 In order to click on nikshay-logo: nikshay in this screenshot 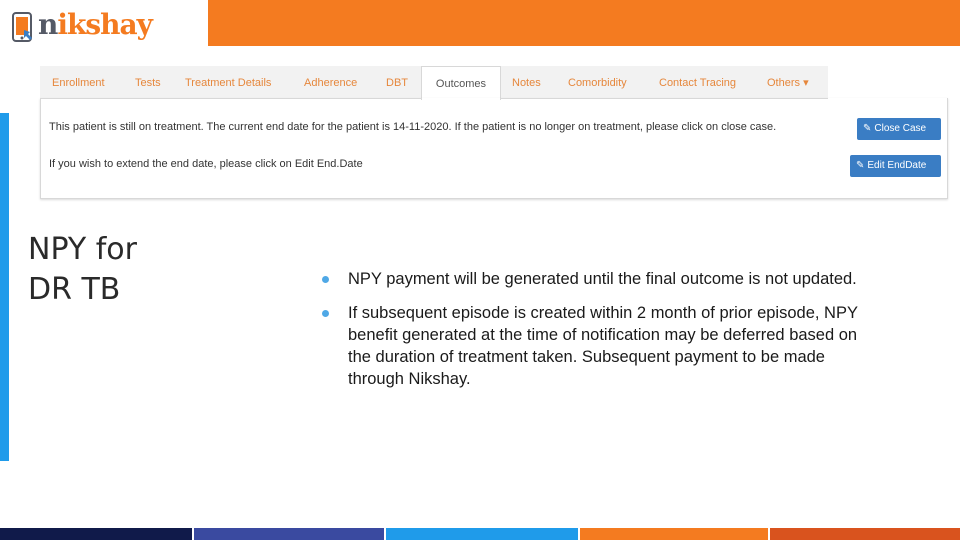, I will do `click(82, 30)`.